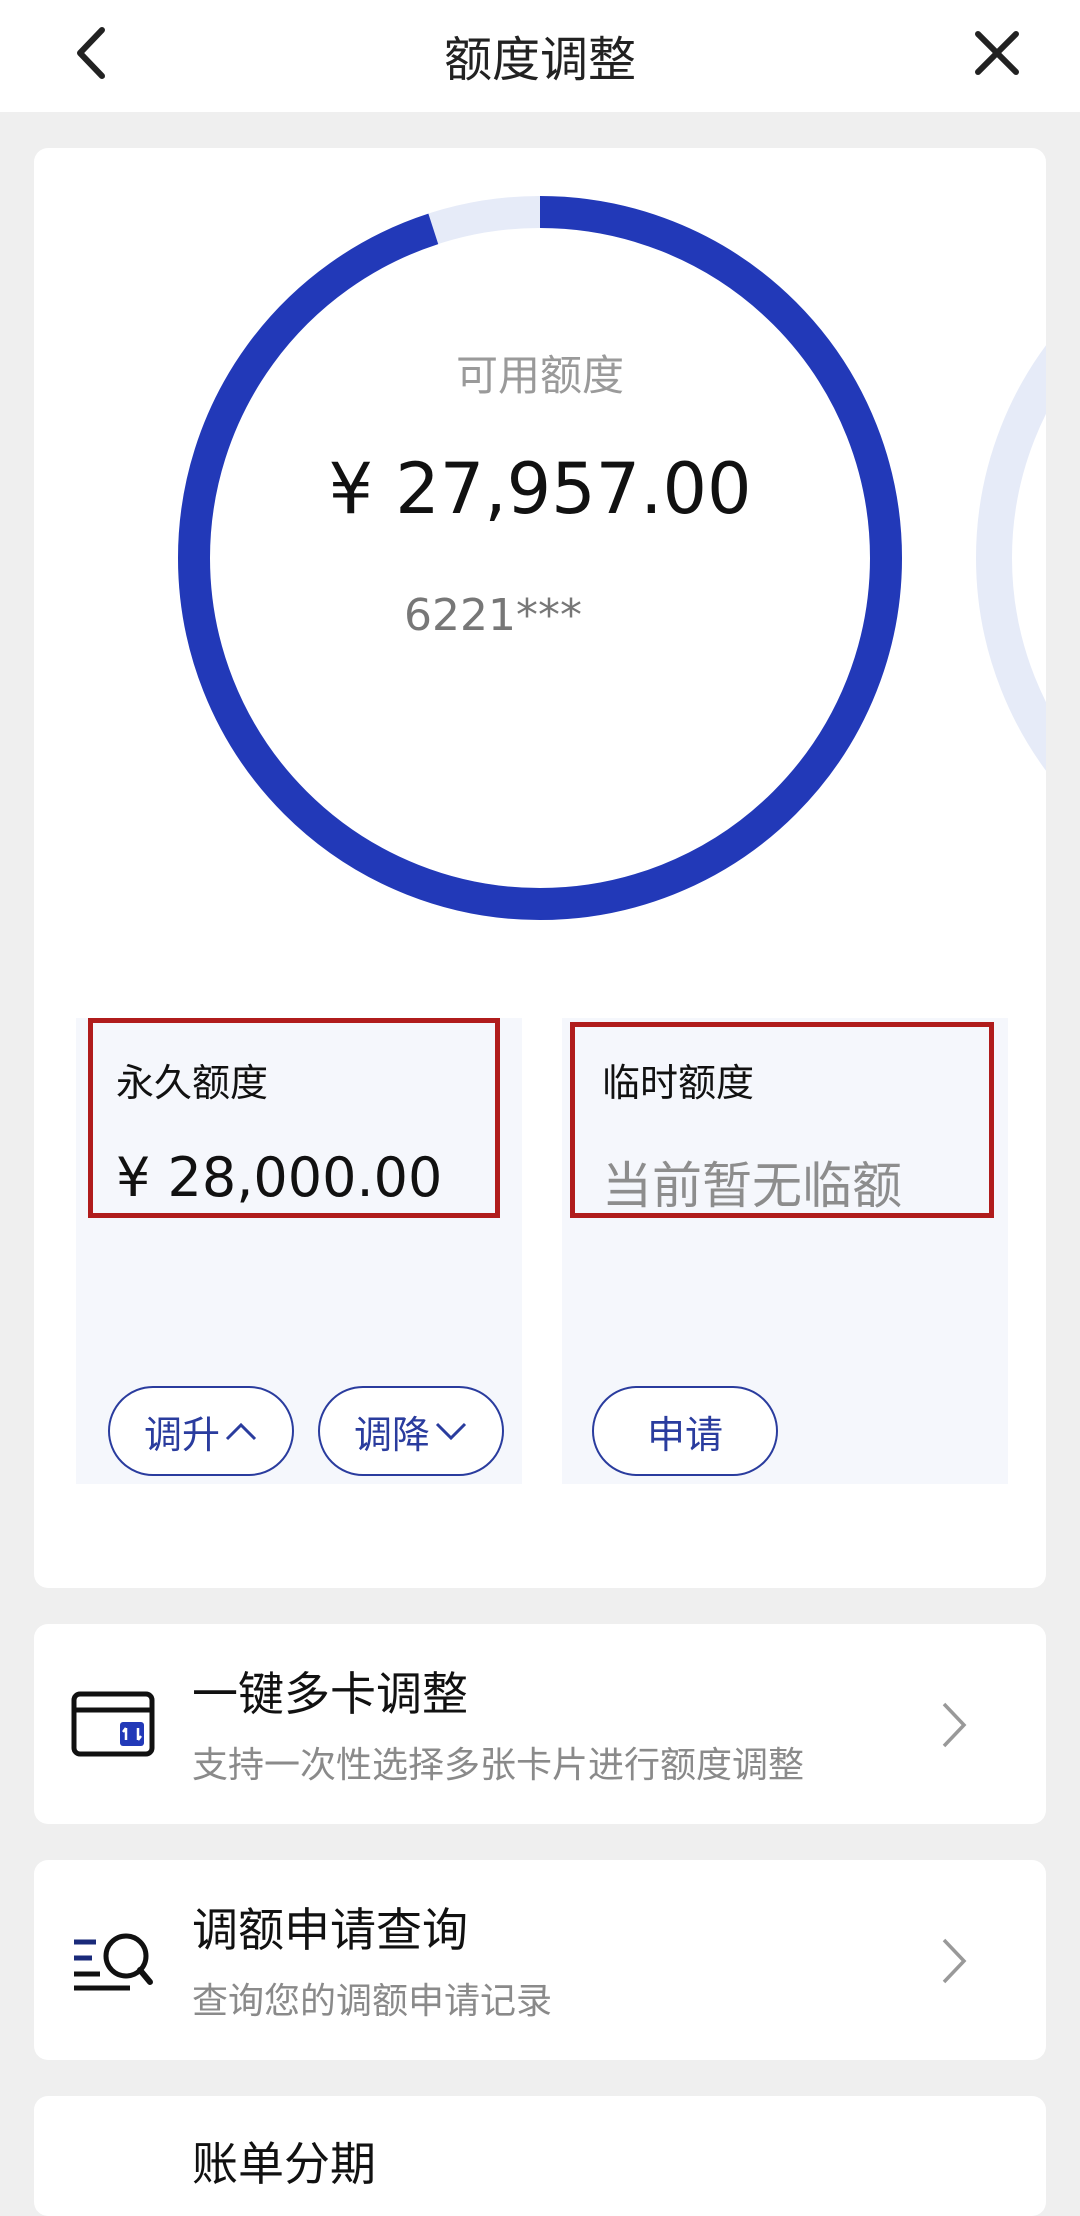 The image size is (1080, 2216). Describe the element at coordinates (330, 1930) in the screenshot. I see `list-item-title: 调额申请查询` at that location.